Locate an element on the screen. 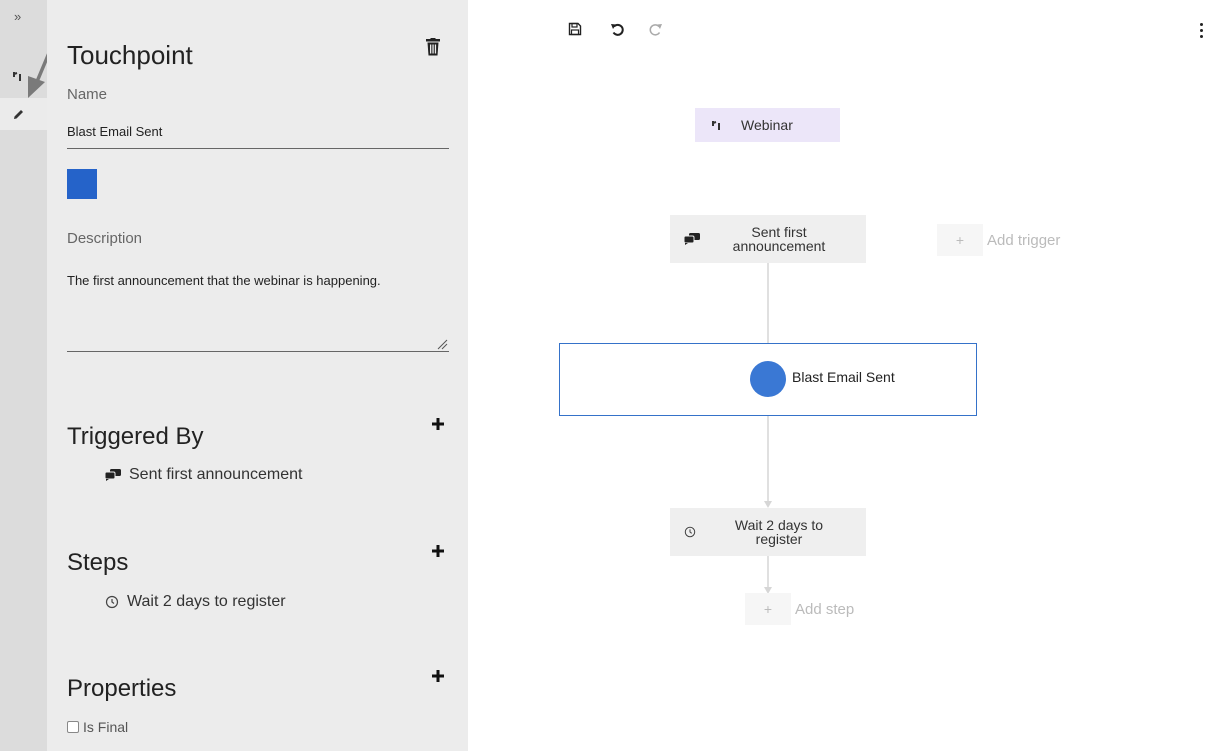  redo-button is located at coordinates (656, 29).